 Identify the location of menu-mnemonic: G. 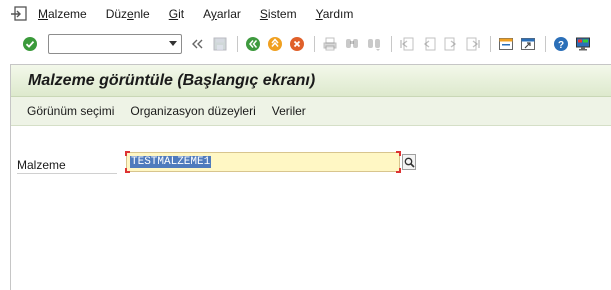
(173, 14).